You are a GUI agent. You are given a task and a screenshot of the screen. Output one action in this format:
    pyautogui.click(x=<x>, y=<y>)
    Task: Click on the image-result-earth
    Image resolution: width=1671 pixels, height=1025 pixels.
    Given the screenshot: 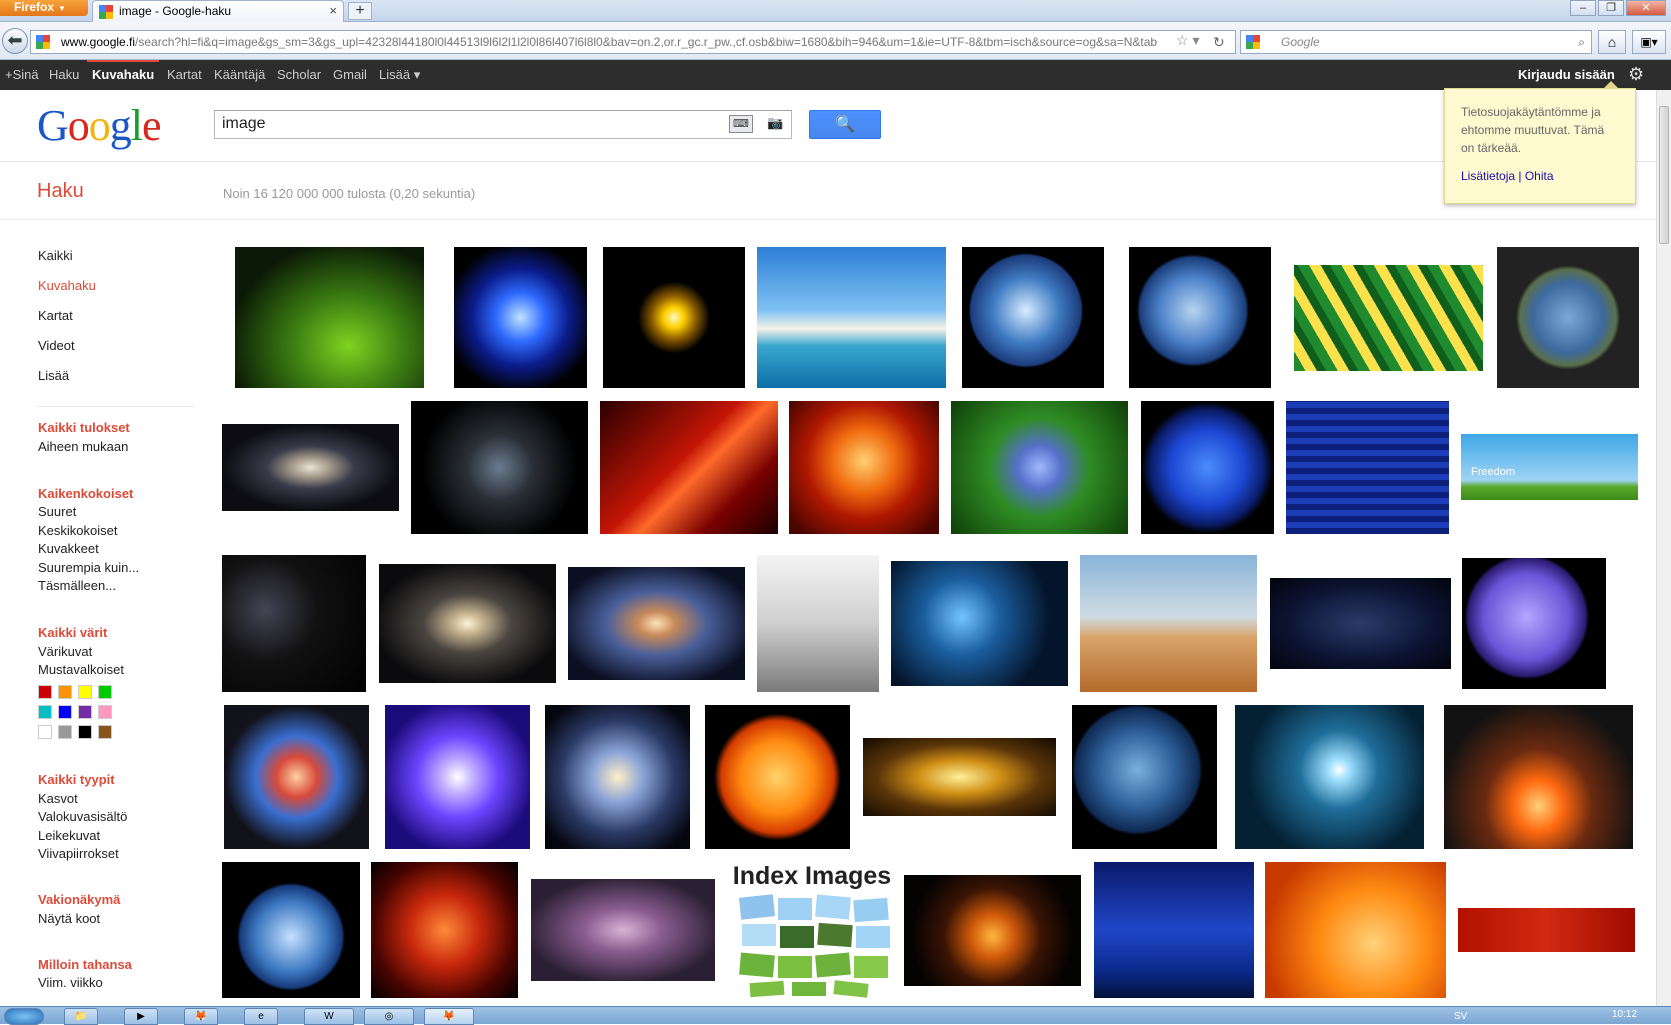 What is the action you would take?
    pyautogui.click(x=1033, y=317)
    